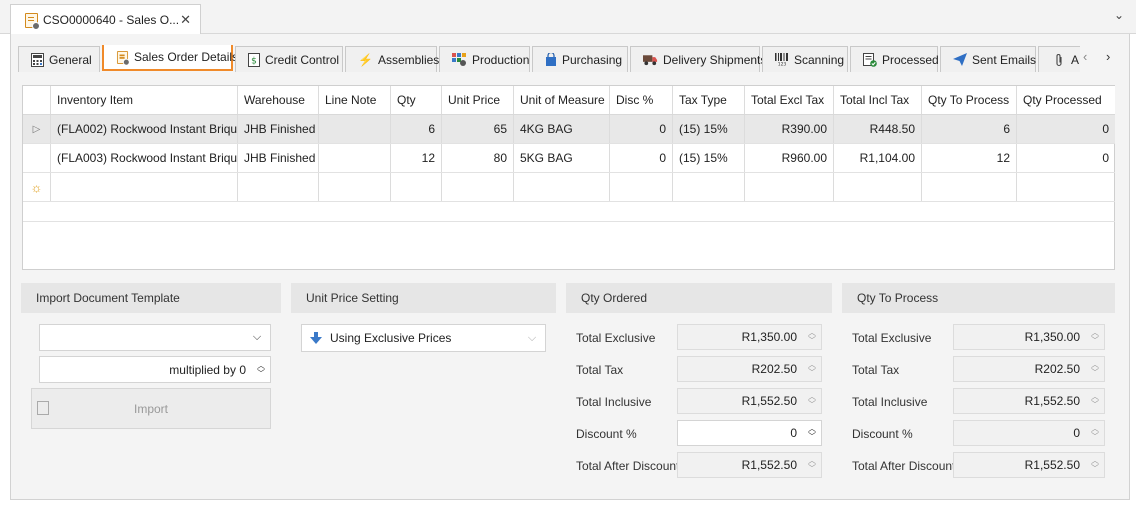 Image resolution: width=1136 pixels, height=511 pixels. Describe the element at coordinates (878, 158) in the screenshot. I see `cell-total-incl-tax: R1,104.00` at that location.